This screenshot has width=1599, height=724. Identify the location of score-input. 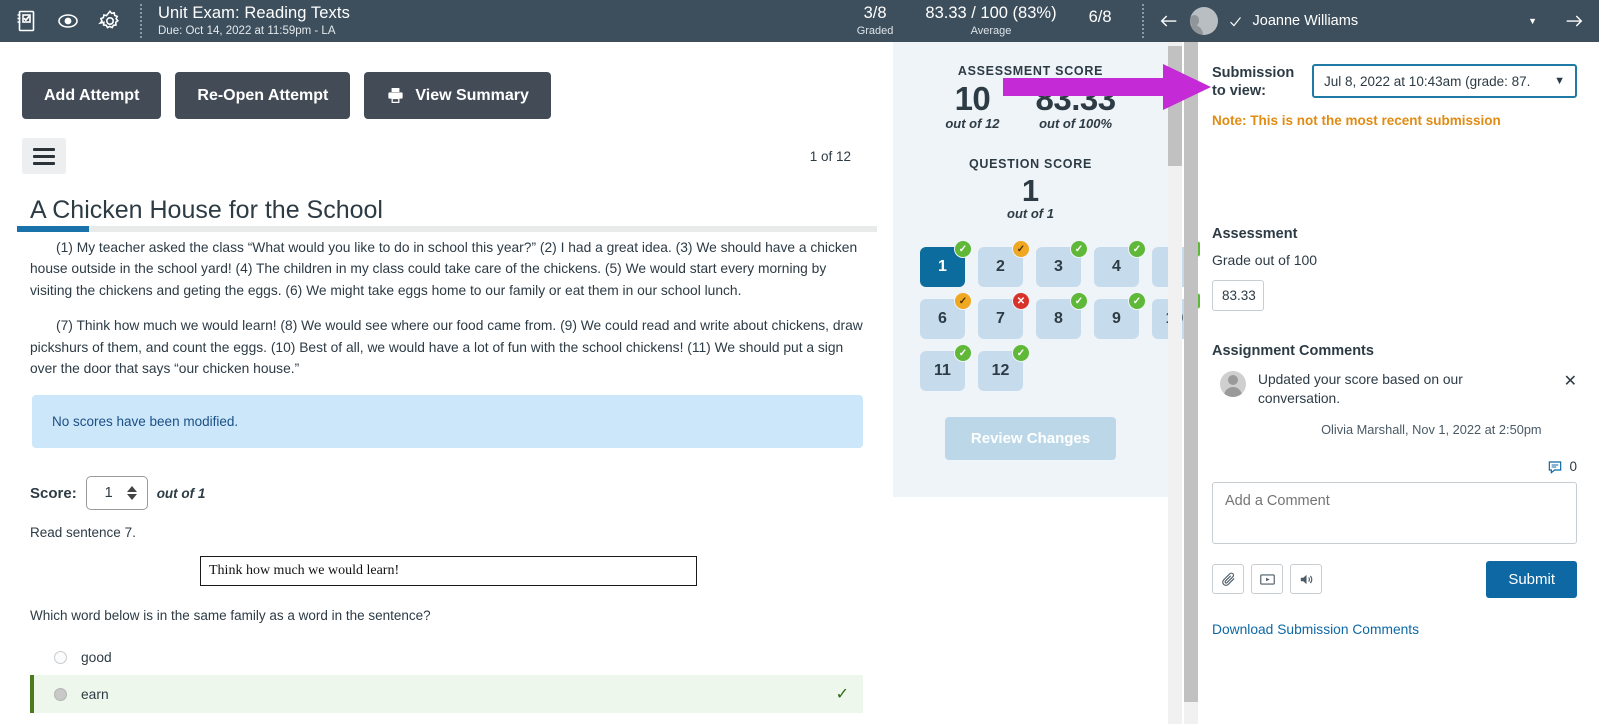
(108, 493).